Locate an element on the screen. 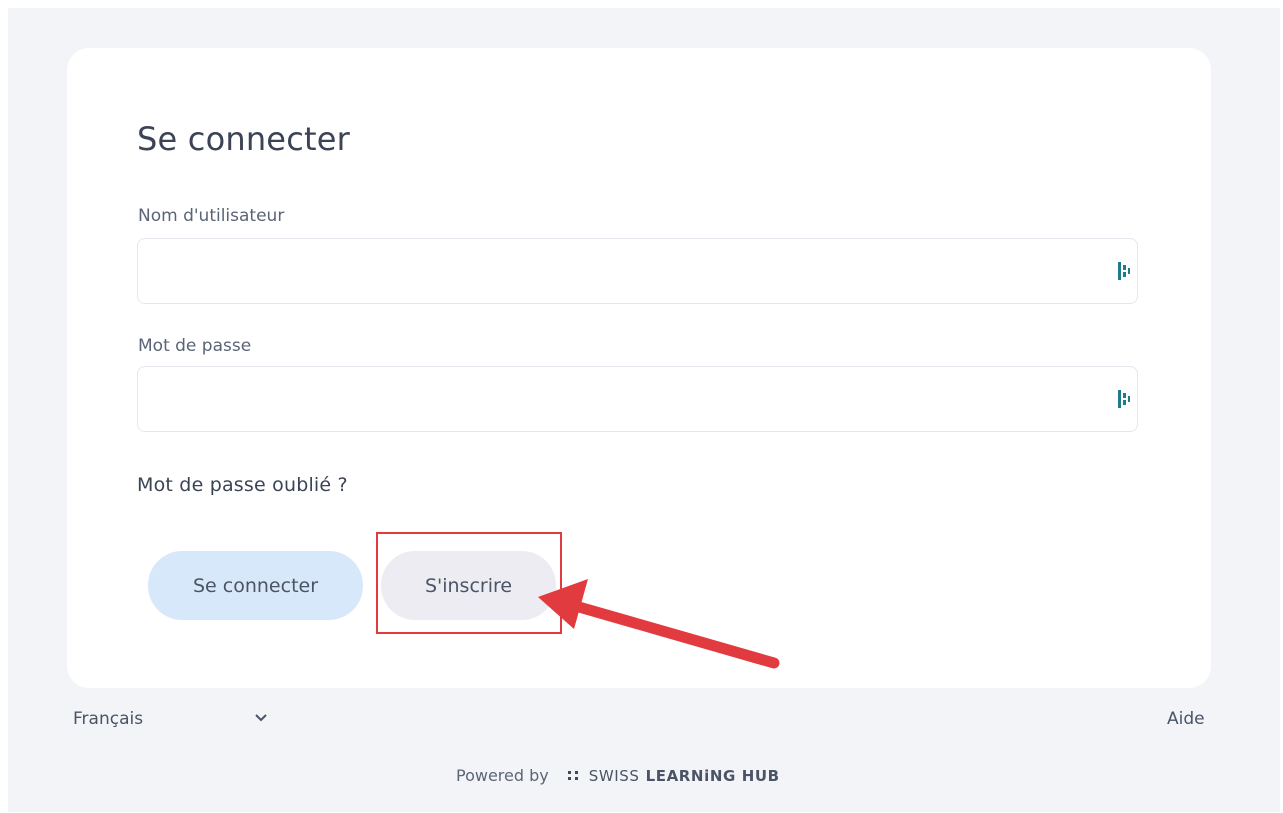  page-title: Se connecter is located at coordinates (243, 139).